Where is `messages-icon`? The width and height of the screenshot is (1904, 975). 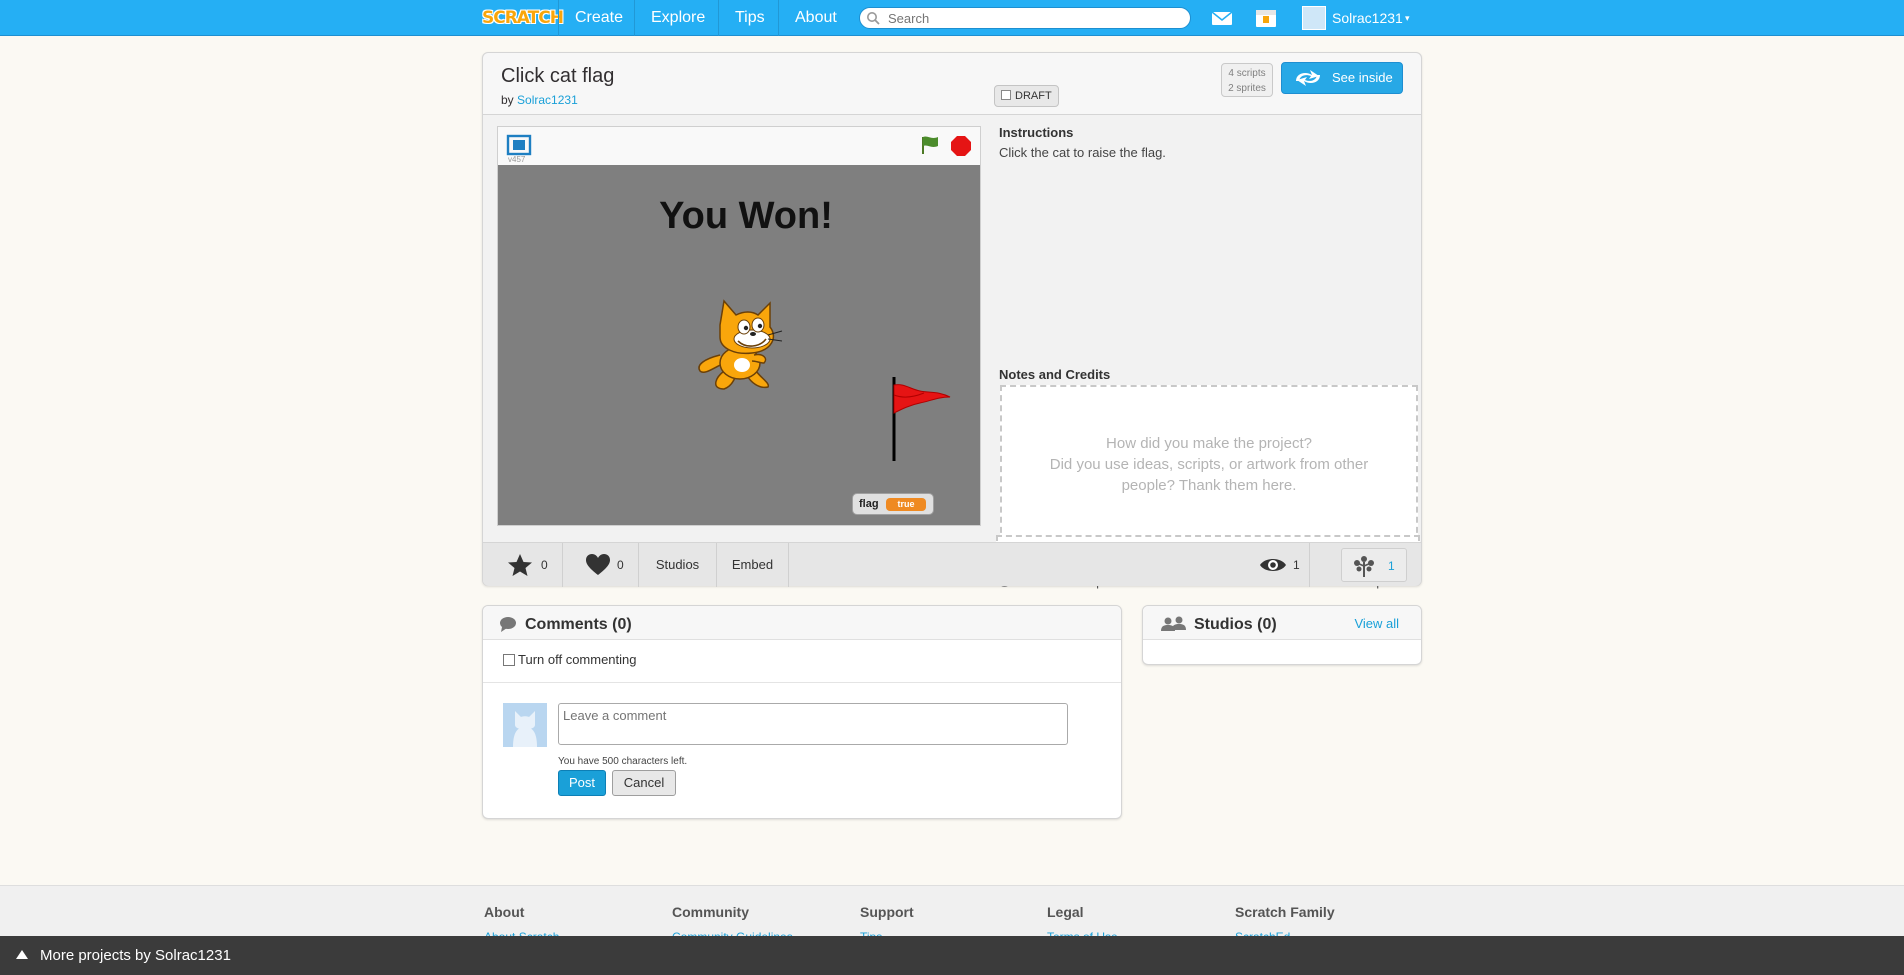
messages-icon is located at coordinates (1222, 18).